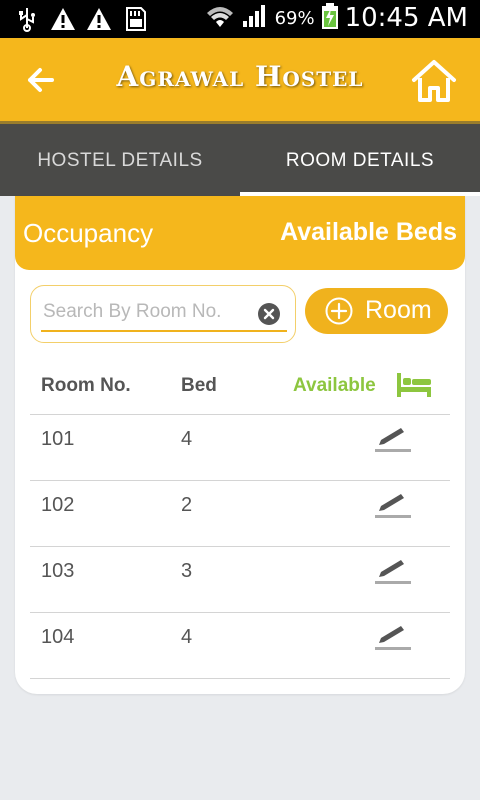  I want to click on clear-icon, so click(269, 314).